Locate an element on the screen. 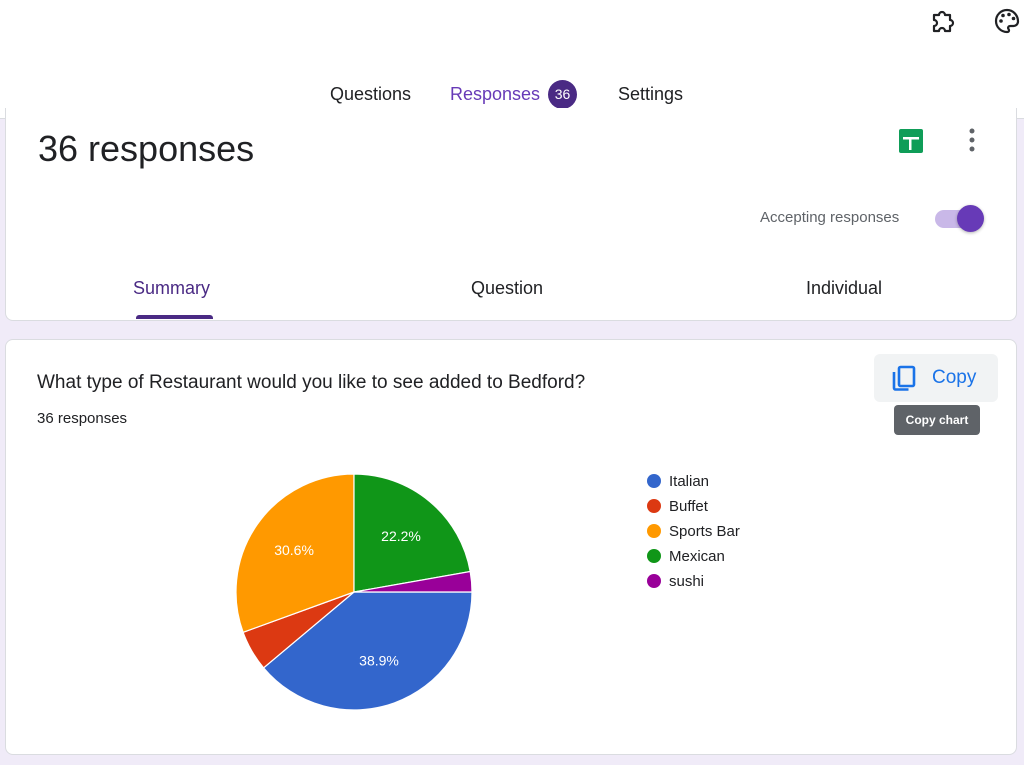 This screenshot has height=765, width=1024. tab-settings-label: Settings is located at coordinates (651, 94).